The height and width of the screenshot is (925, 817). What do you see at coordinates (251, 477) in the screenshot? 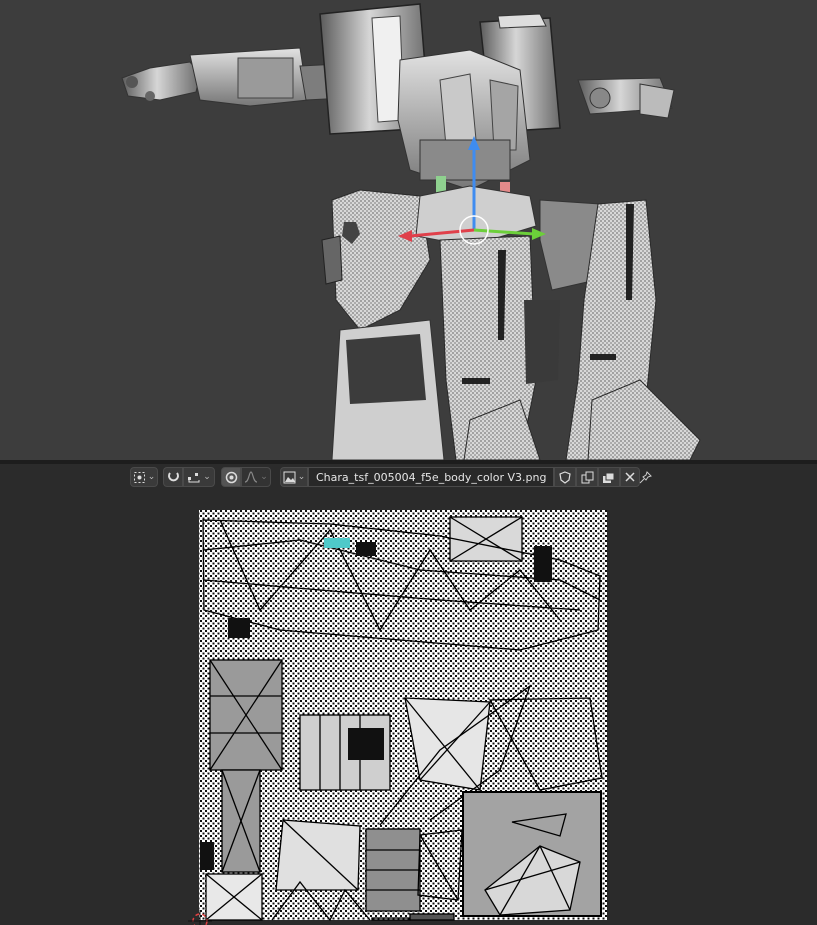
I see `falloff-curve-icon` at bounding box center [251, 477].